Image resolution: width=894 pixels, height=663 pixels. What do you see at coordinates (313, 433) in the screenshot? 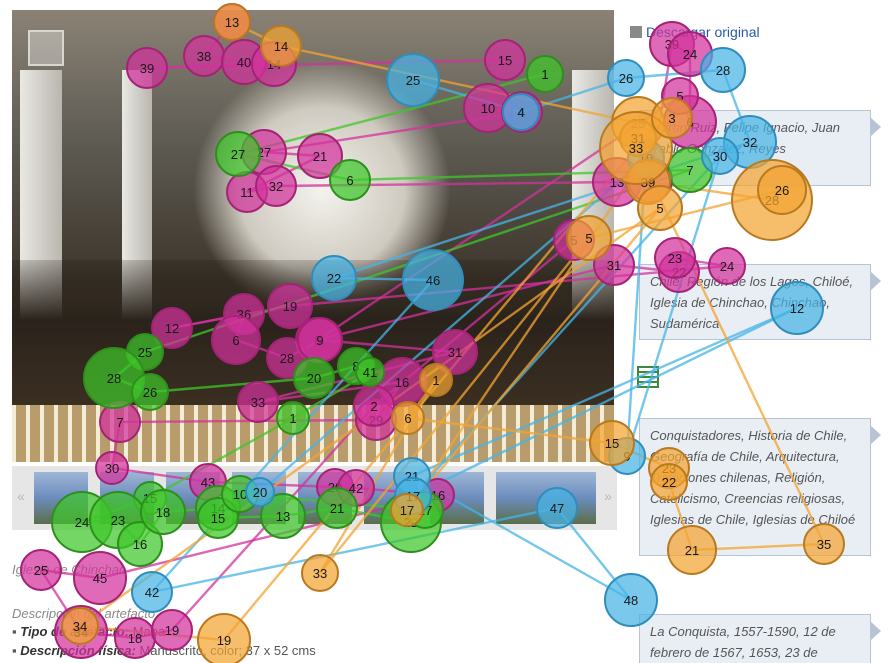
I see `photo-candles` at bounding box center [313, 433].